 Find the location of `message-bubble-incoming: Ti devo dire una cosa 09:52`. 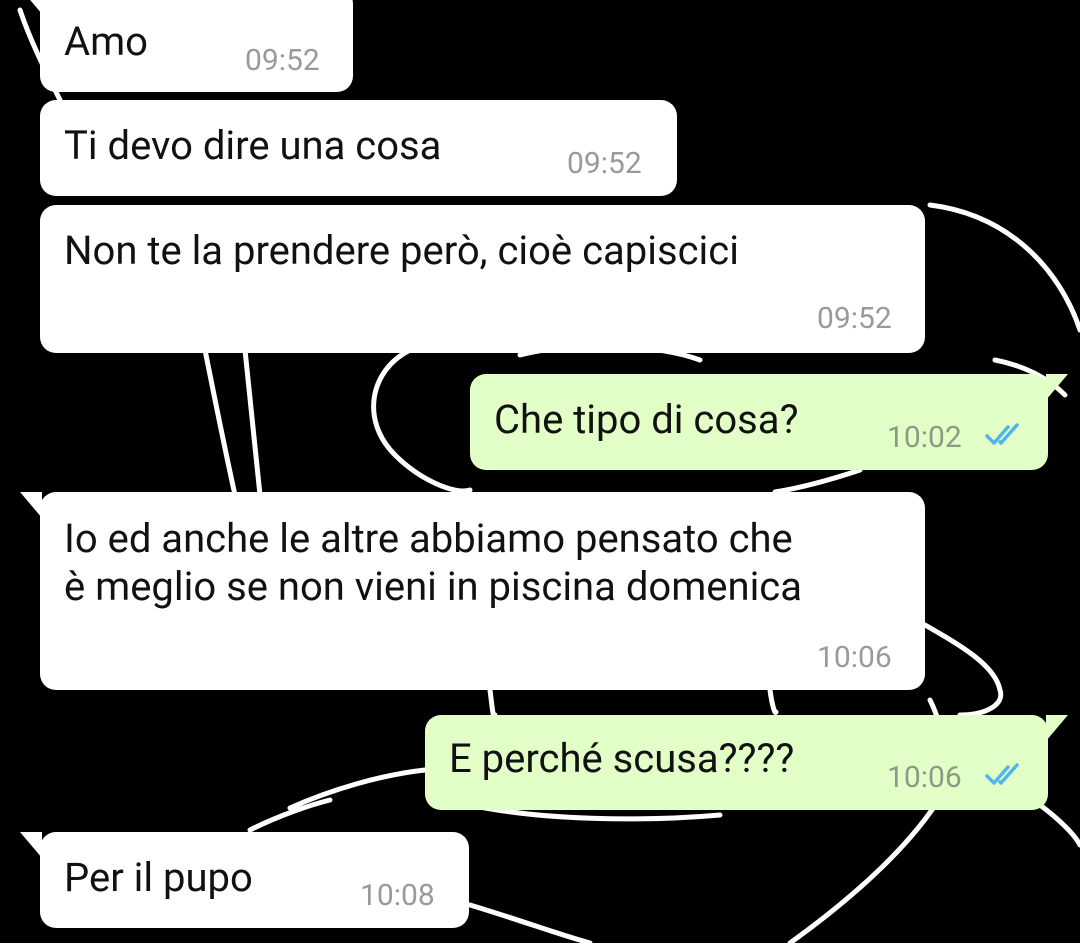

message-bubble-incoming: Ti devo dire una cosa 09:52 is located at coordinates (358, 148).